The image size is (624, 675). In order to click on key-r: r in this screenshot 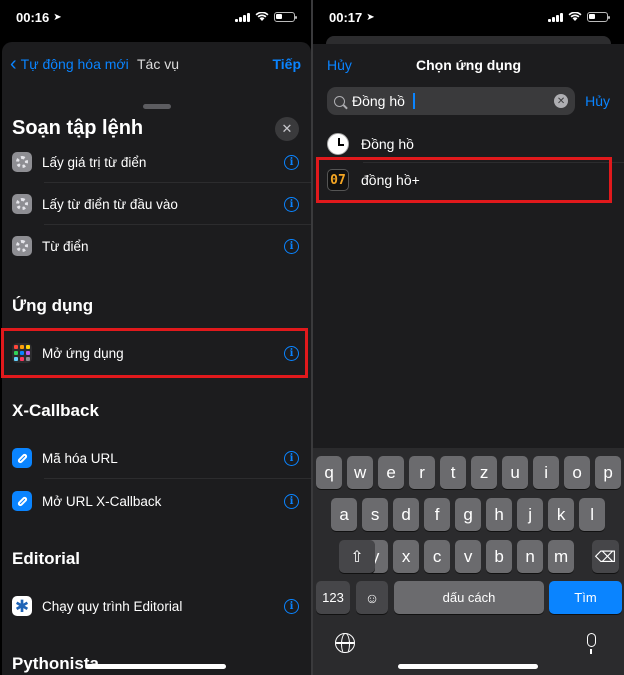, I will do `click(422, 472)`.